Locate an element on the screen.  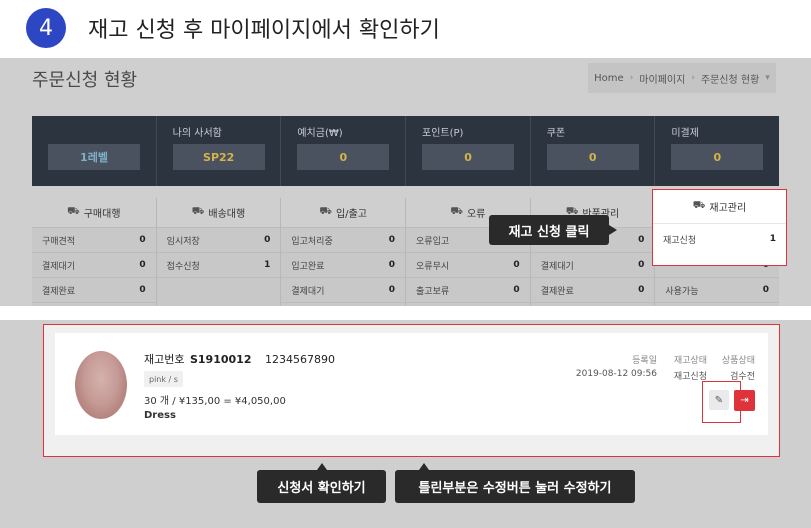
stat-level: 1레벨 is located at coordinates (94, 151).